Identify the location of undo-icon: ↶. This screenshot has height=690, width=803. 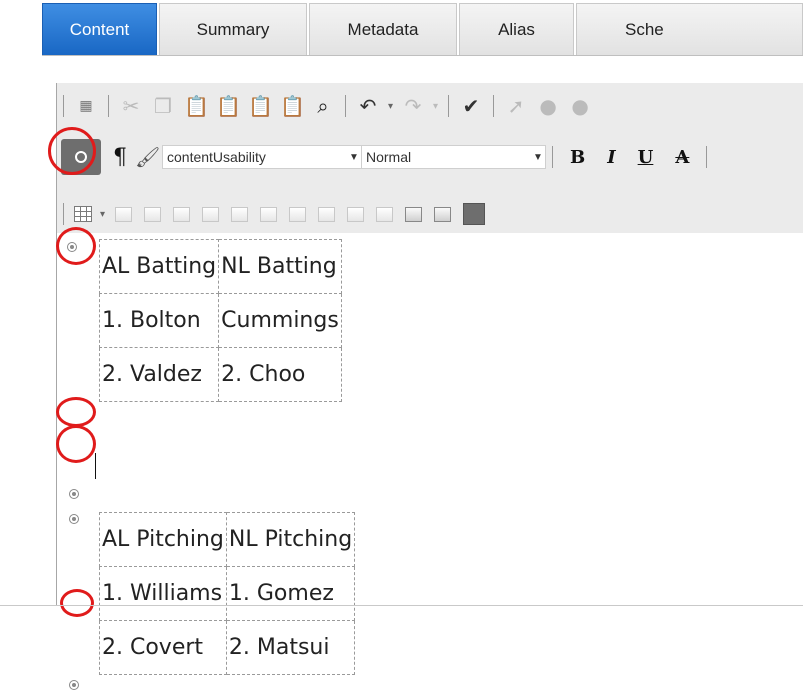
(368, 106).